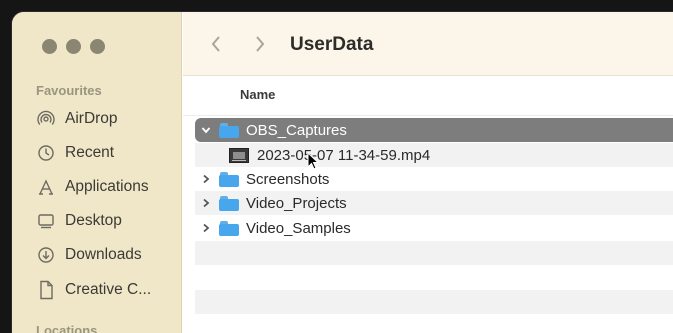 The width and height of the screenshot is (673, 333). I want to click on mouse-pointer-icon, so click(313, 161).